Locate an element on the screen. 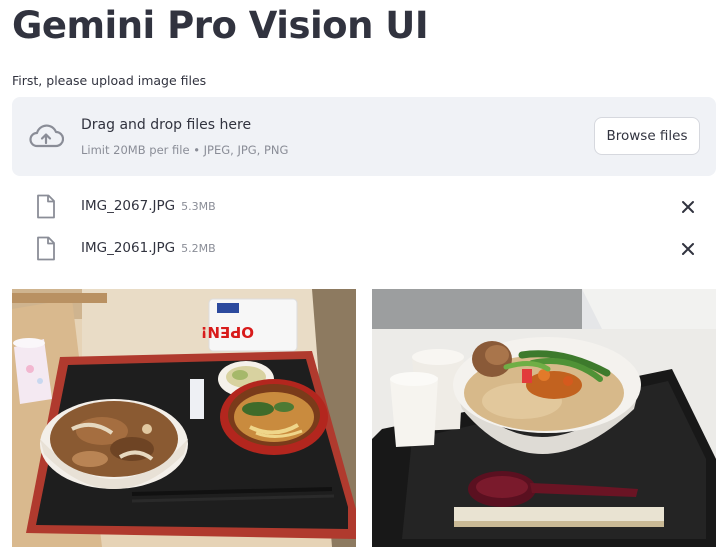 This screenshot has width=728, height=557. chopsticks-sleeve is located at coordinates (559, 517).